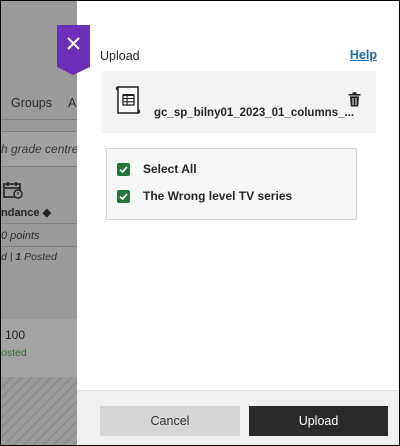 Image resolution: width=400 pixels, height=446 pixels. What do you see at coordinates (20, 236) in the screenshot?
I see `points-label: 0 points` at bounding box center [20, 236].